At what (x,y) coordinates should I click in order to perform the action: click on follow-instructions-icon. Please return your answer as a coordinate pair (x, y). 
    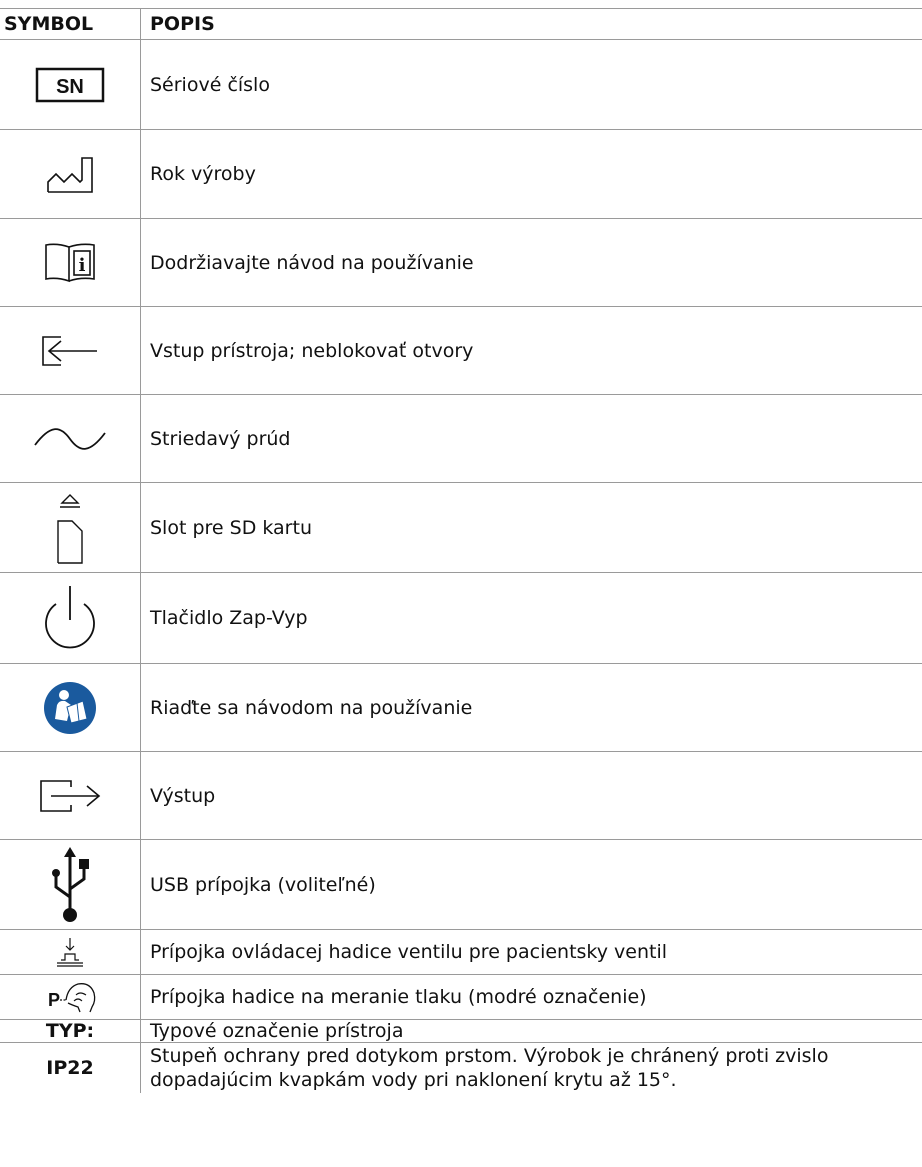
    Looking at the image, I should click on (70, 707).